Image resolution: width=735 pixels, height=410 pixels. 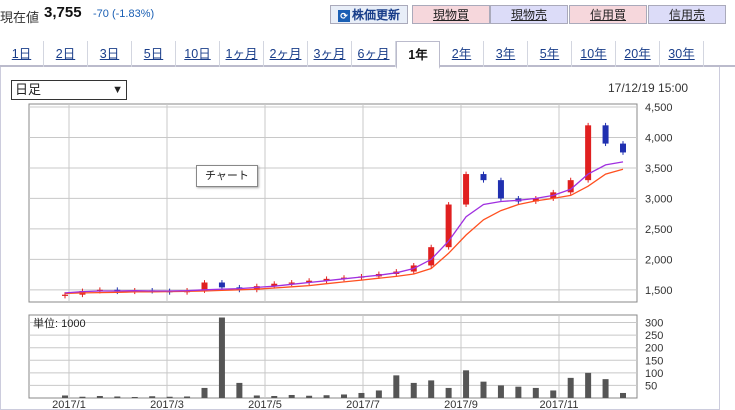 I want to click on x-tick-label: 2017/3, so click(x=167, y=404).